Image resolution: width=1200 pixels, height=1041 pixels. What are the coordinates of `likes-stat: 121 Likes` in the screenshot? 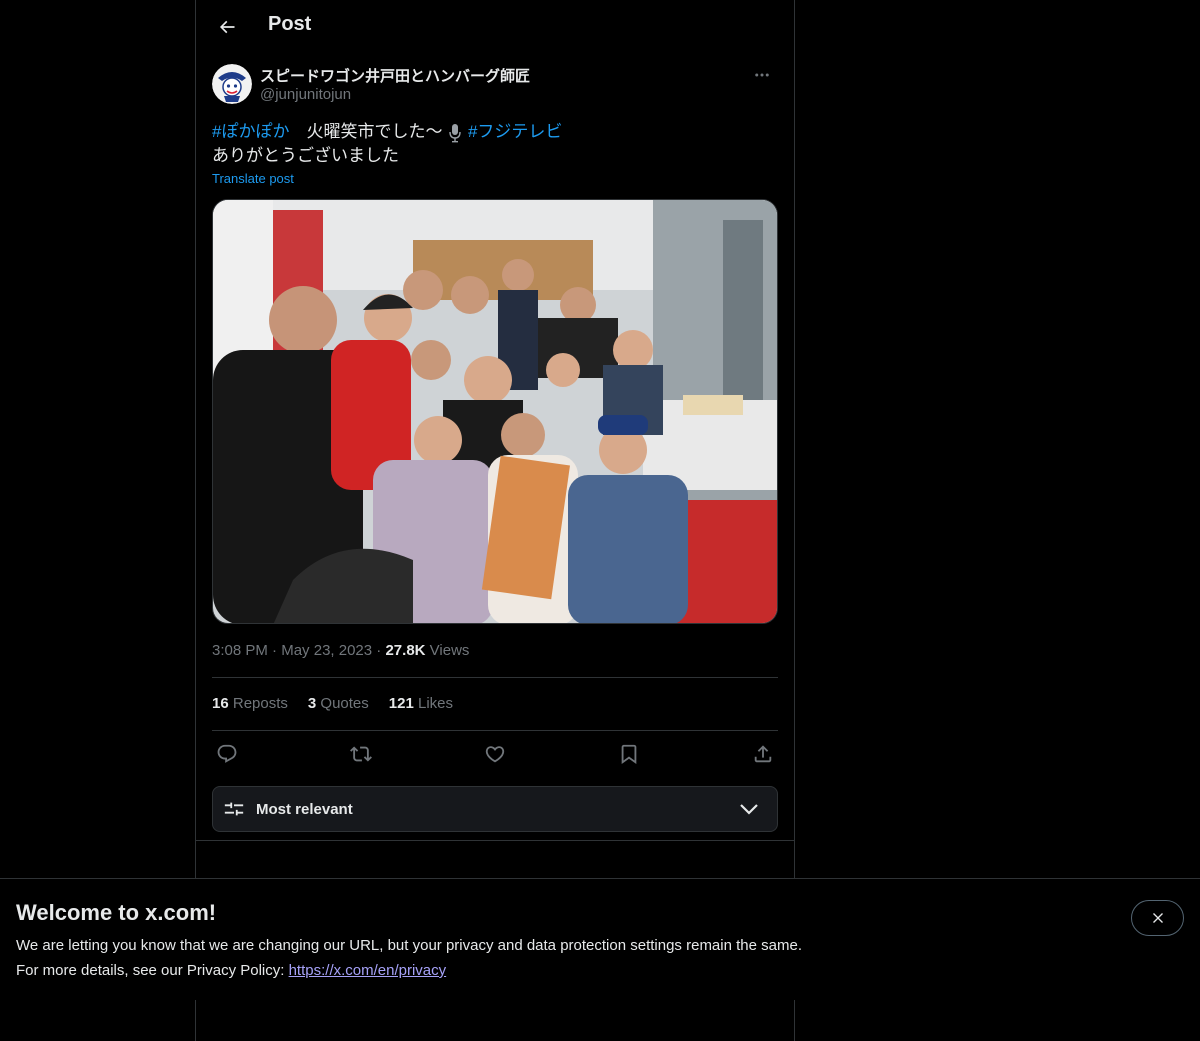 It's located at (421, 703).